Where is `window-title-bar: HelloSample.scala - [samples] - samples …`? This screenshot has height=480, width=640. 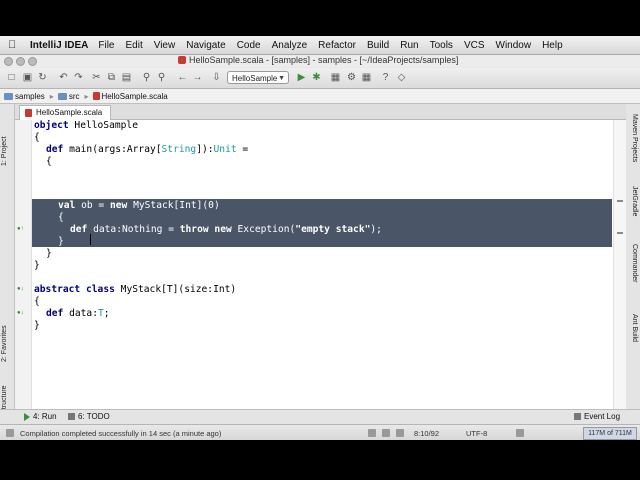
window-title-bar: HelloSample.scala - [samples] - samples … is located at coordinates (320, 61).